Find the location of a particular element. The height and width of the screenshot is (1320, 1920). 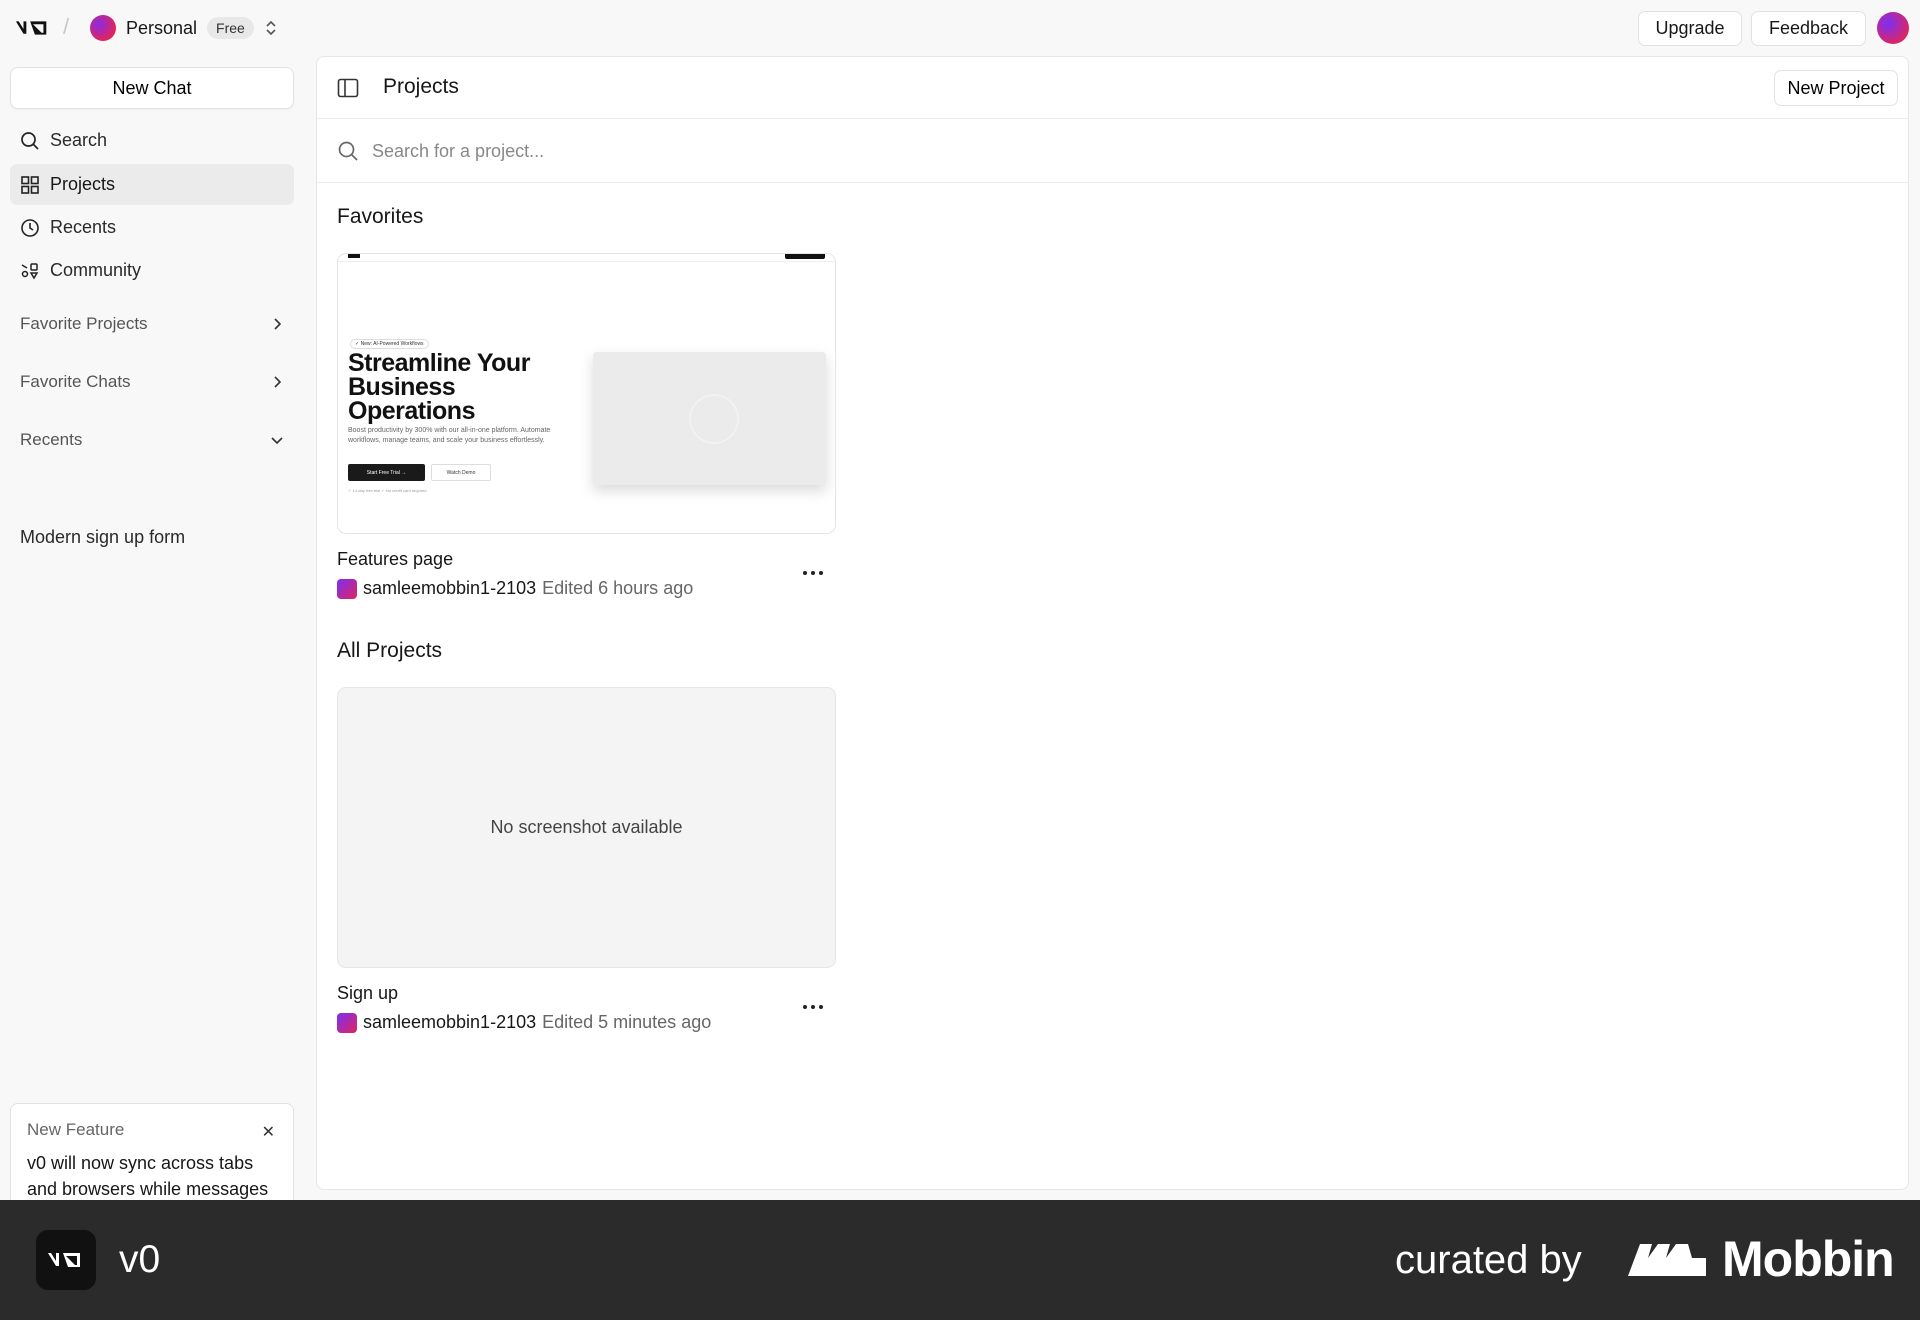

project-search-input is located at coordinates (1072, 151).